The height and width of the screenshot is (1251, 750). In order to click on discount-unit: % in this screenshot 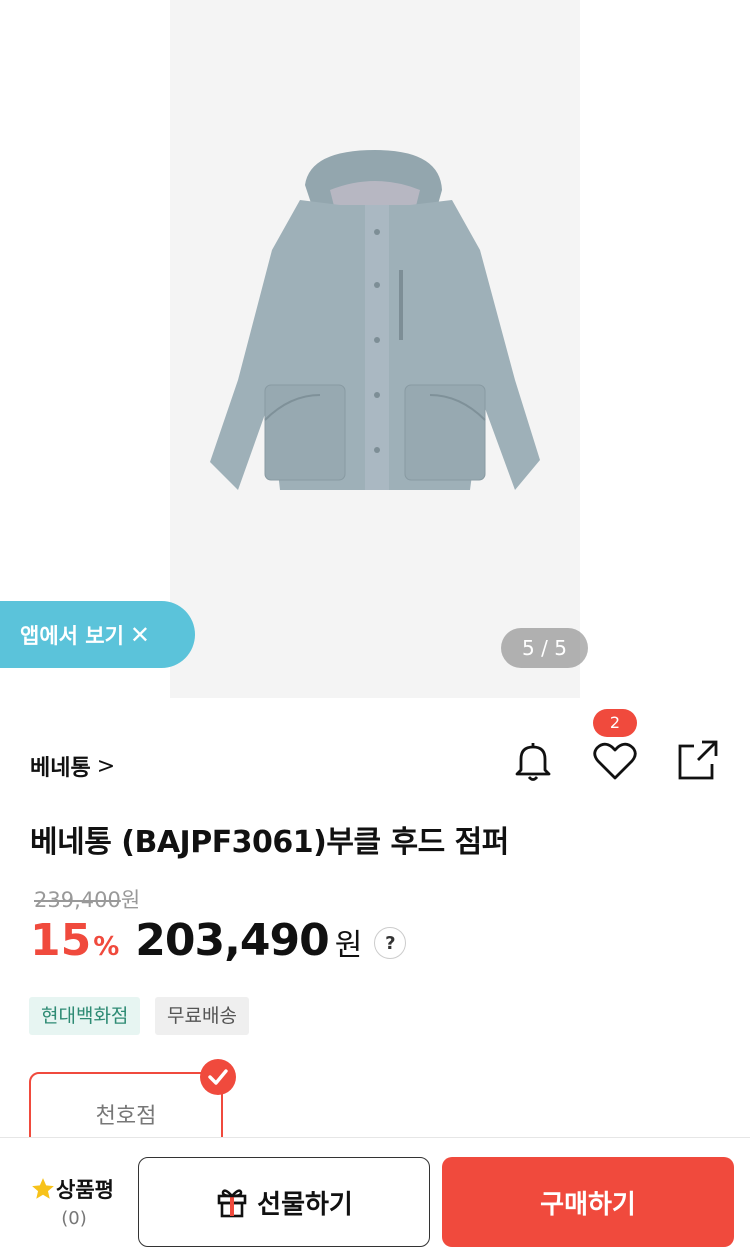, I will do `click(106, 947)`.